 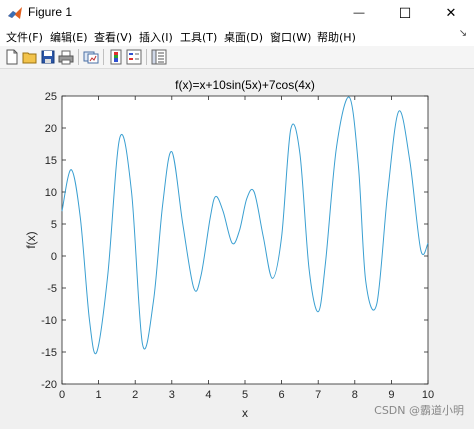 I want to click on x-tick-label: 7, so click(x=318, y=395).